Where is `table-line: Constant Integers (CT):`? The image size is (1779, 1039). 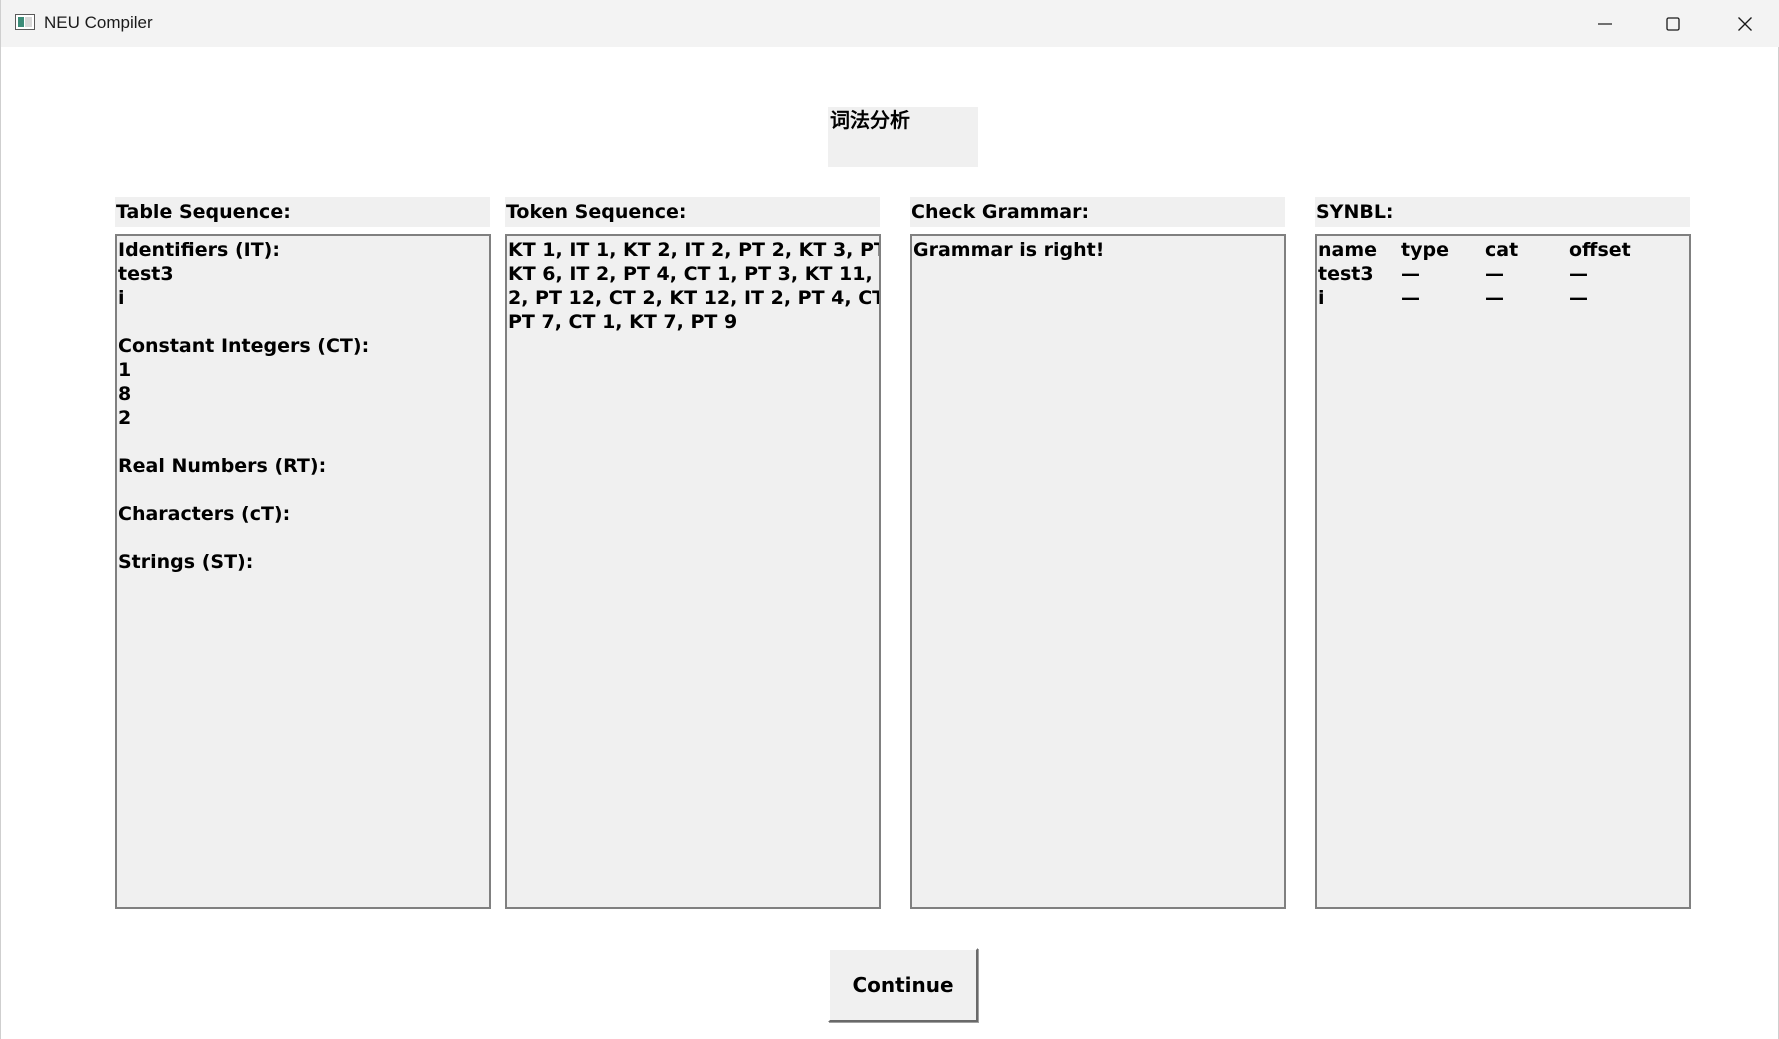
table-line: Constant Integers (CT): is located at coordinates (244, 346).